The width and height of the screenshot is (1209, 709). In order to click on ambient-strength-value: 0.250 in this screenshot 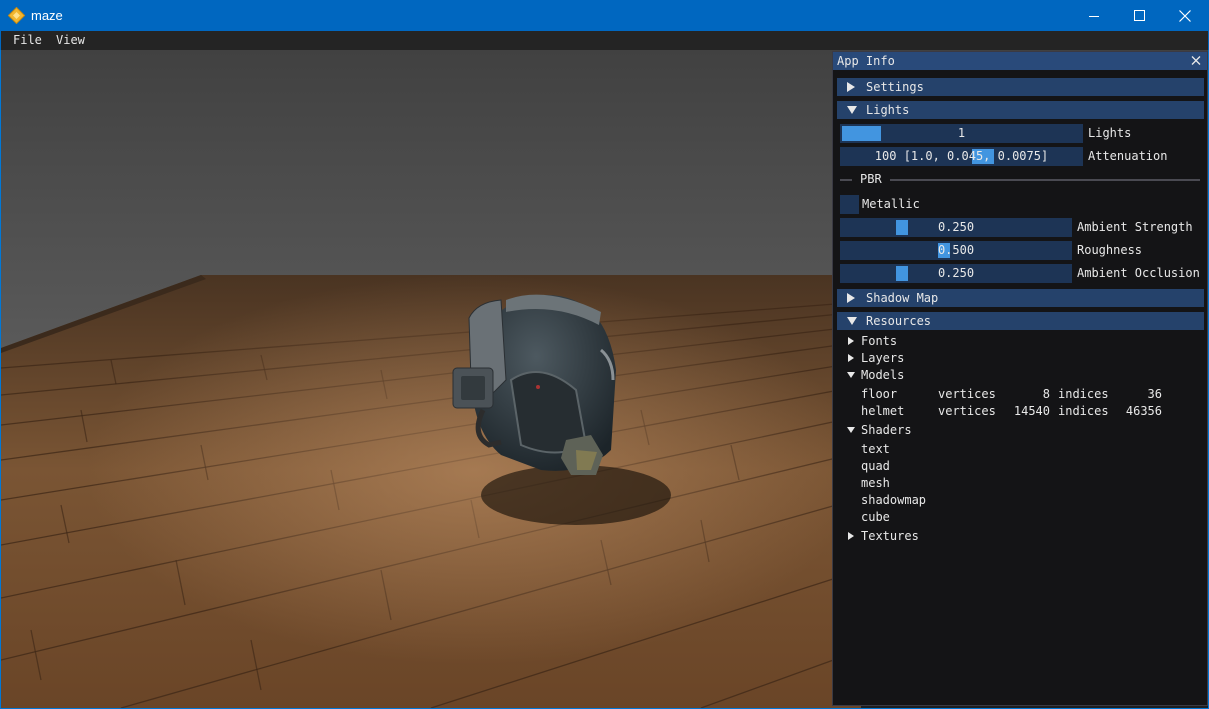, I will do `click(956, 227)`.